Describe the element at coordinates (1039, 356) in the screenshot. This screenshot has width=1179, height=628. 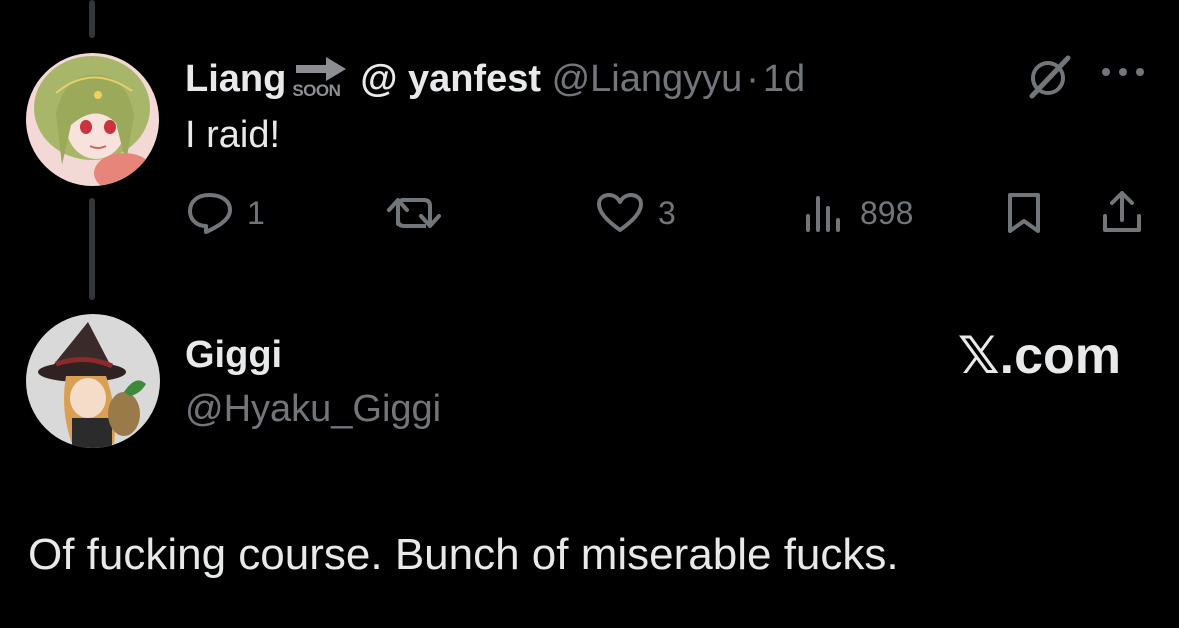
I see `x-com-watermark: 𝕏.com` at that location.